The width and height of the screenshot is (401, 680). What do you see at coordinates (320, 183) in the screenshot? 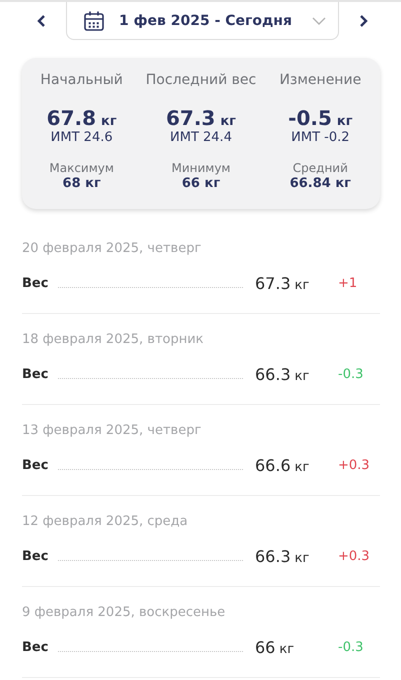
I see `stat-value: 66.84 кг` at bounding box center [320, 183].